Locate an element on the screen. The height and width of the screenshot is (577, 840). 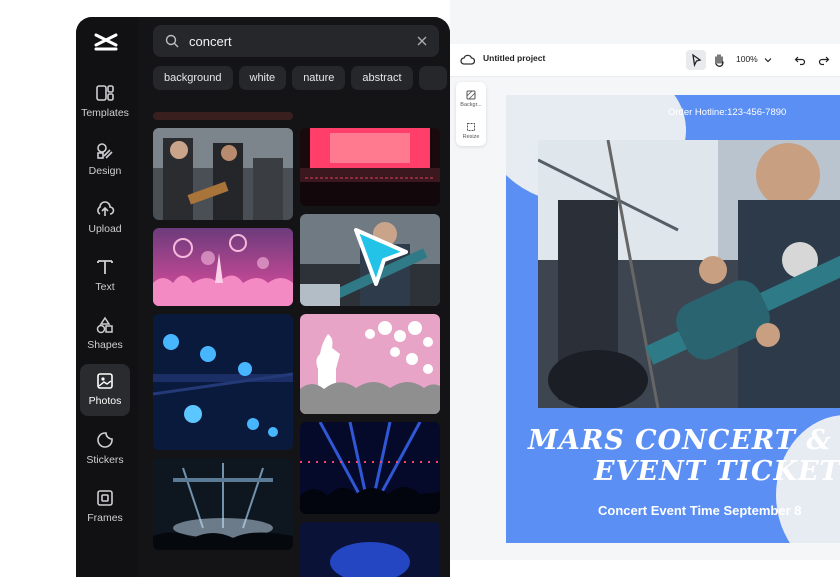
chevron-down-icon is located at coordinates (768, 60).